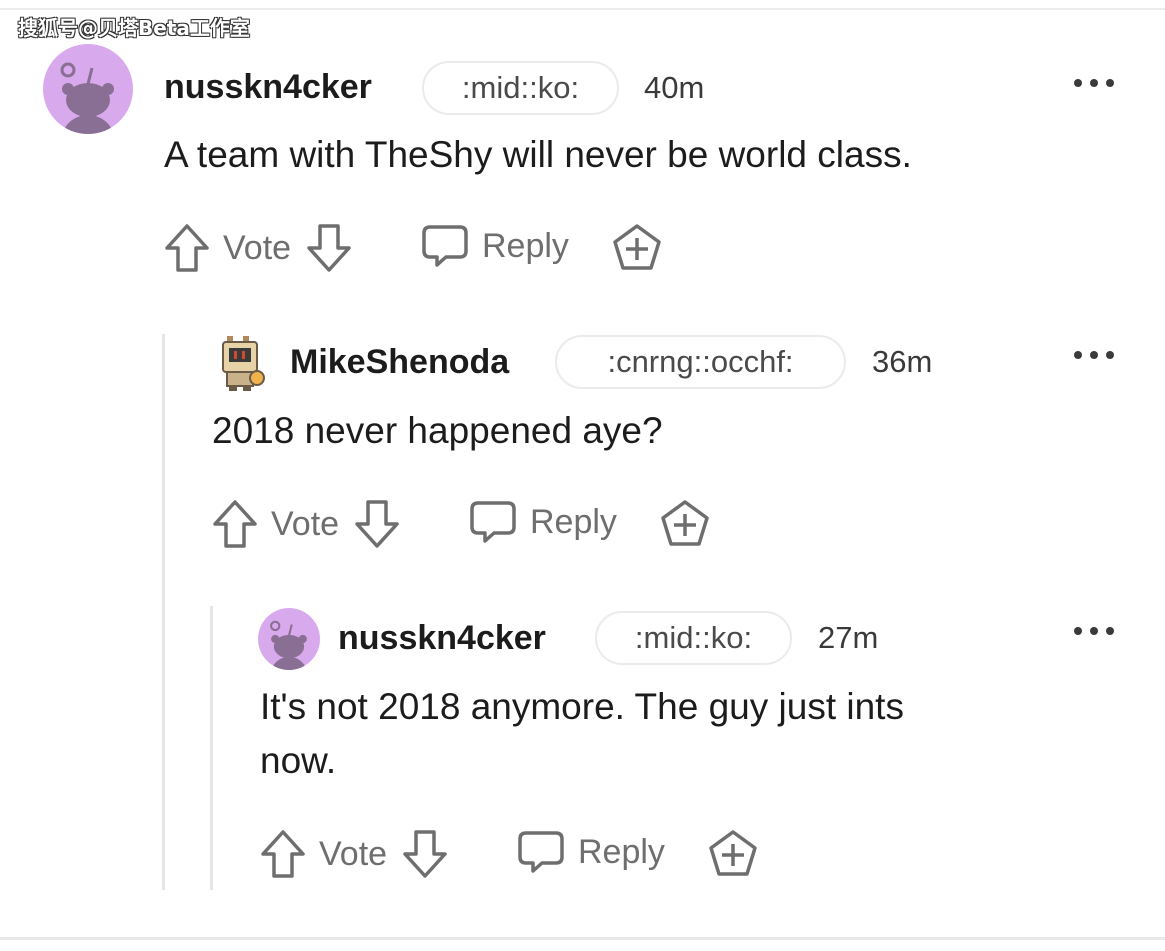  Describe the element at coordinates (582, 938) in the screenshot. I see `bottom-divider` at that location.